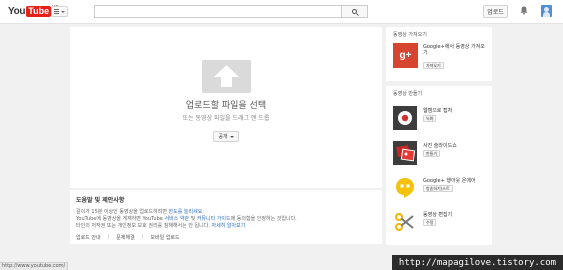 The width and height of the screenshot is (563, 270). What do you see at coordinates (438, 111) in the screenshot?
I see `tool-label: 웹캠으로 캡처` at bounding box center [438, 111].